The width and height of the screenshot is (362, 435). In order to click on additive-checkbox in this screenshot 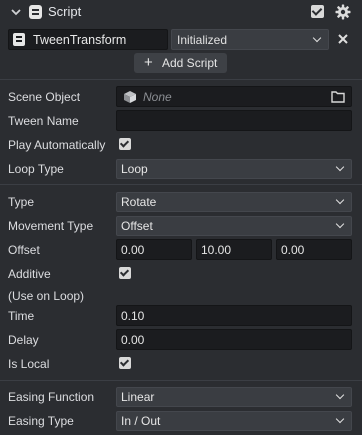, I will do `click(125, 273)`.